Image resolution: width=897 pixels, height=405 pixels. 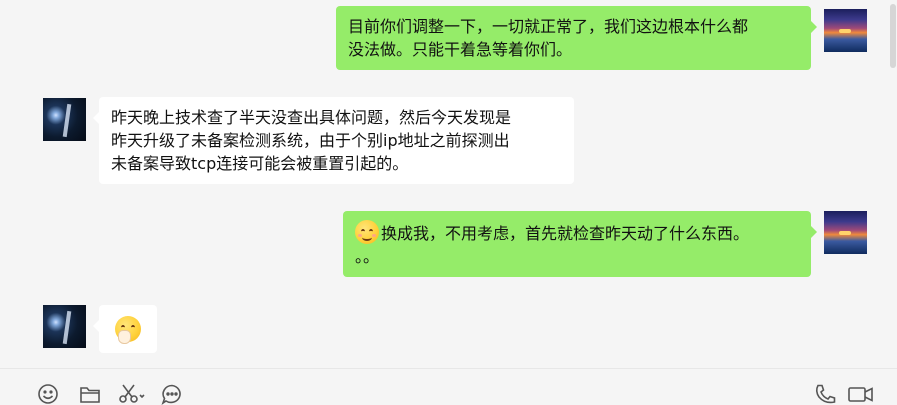 What do you see at coordinates (310, 140) in the screenshot?
I see `message-text-line: 昨天升级了未备案检测系统，由于个别ip地址之前探测出` at bounding box center [310, 140].